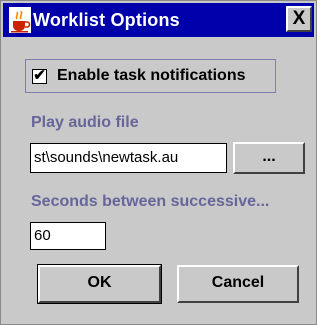 The width and height of the screenshot is (320, 325). I want to click on seconds-input: 60, so click(68, 236).